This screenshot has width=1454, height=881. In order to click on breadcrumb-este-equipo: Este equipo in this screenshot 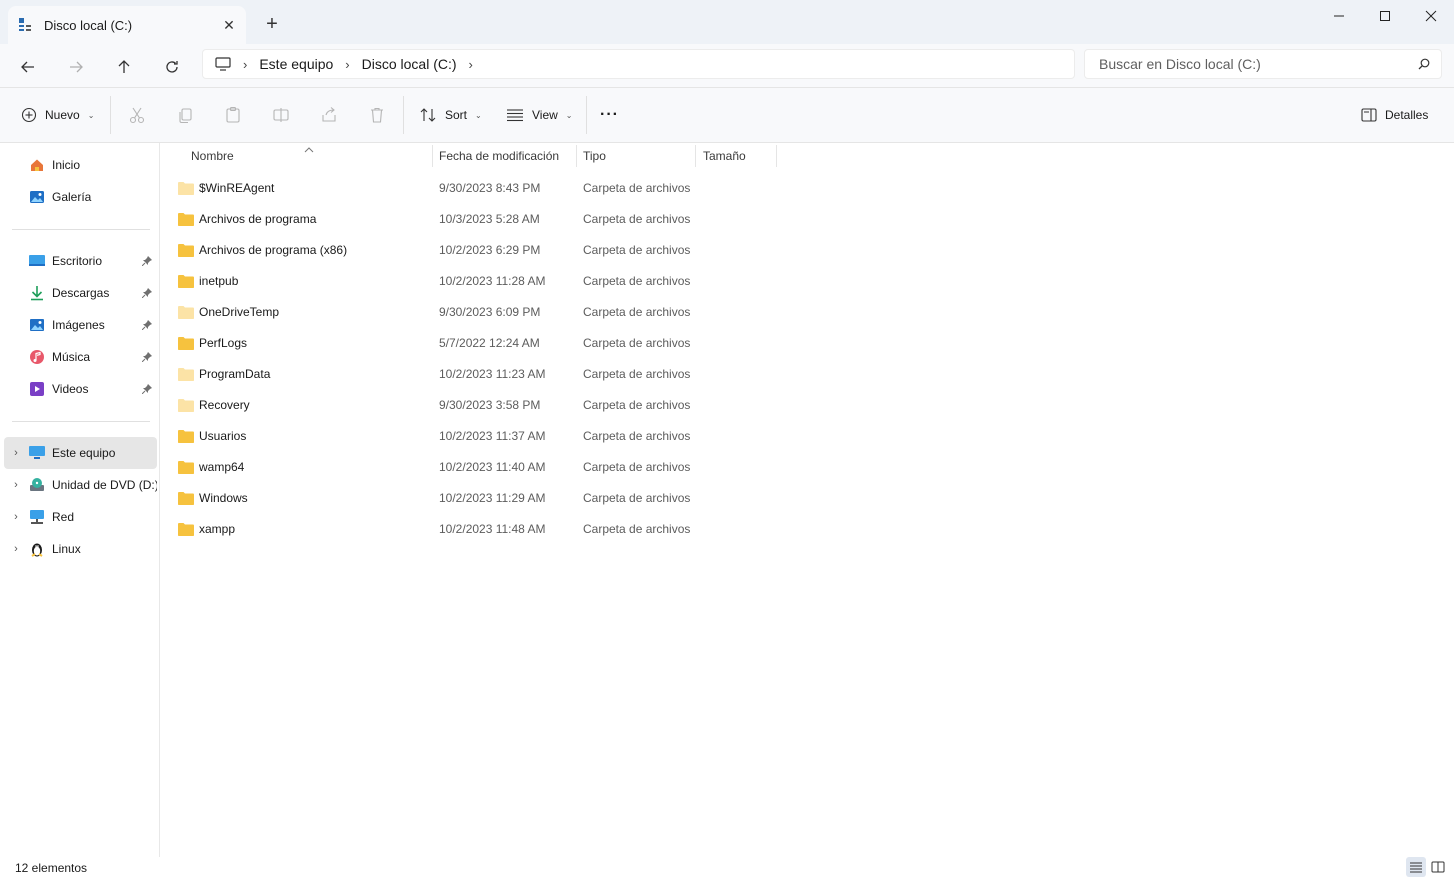, I will do `click(296, 64)`.